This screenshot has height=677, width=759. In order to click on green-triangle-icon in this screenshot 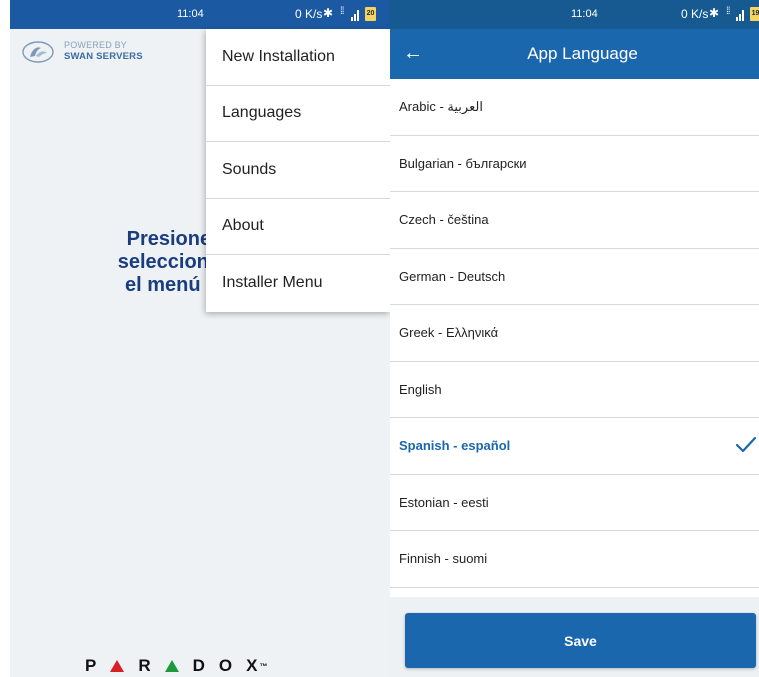, I will do `click(171, 666)`.